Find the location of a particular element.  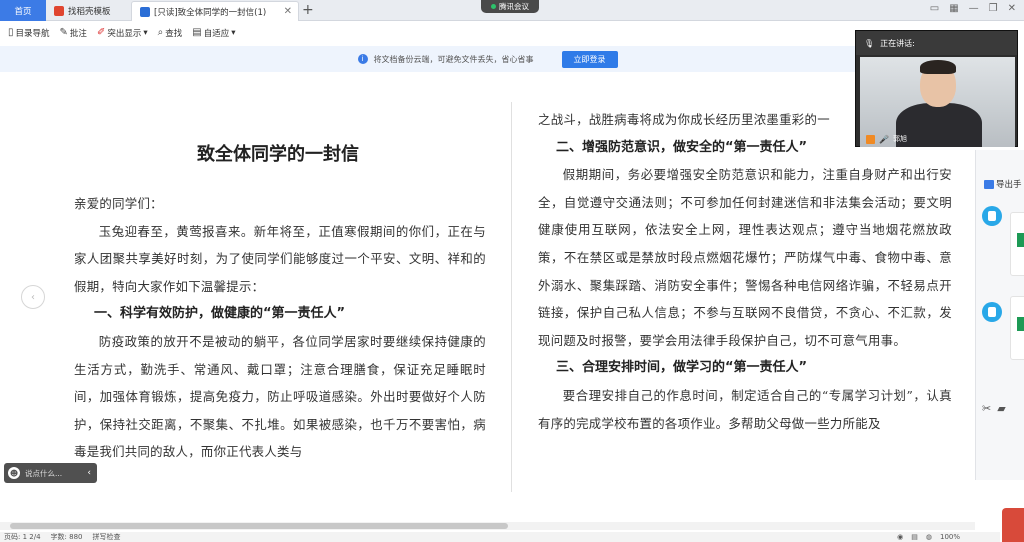

meeting-indicator: 腾讯会议 is located at coordinates (510, 6).